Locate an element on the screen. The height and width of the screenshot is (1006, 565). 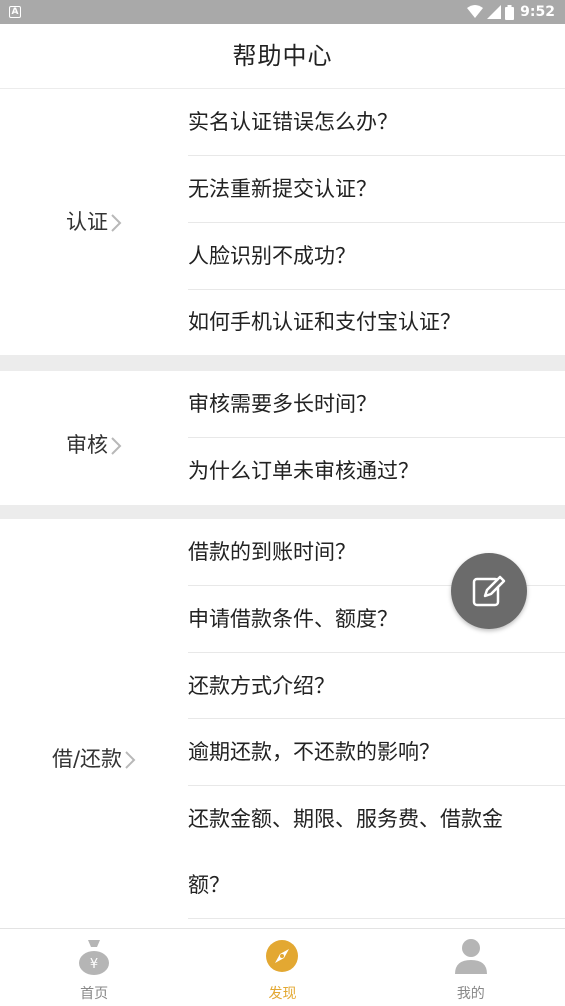
category-label: 认证 is located at coordinates (87, 222).